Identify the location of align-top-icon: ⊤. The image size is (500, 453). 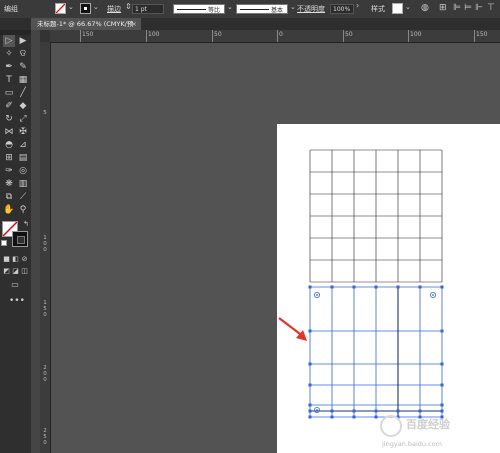
(491, 8).